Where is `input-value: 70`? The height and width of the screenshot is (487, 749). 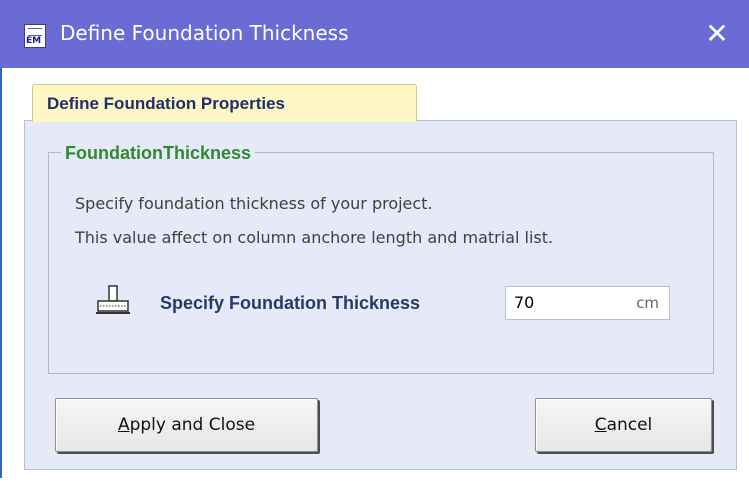 input-value: 70 is located at coordinates (524, 302).